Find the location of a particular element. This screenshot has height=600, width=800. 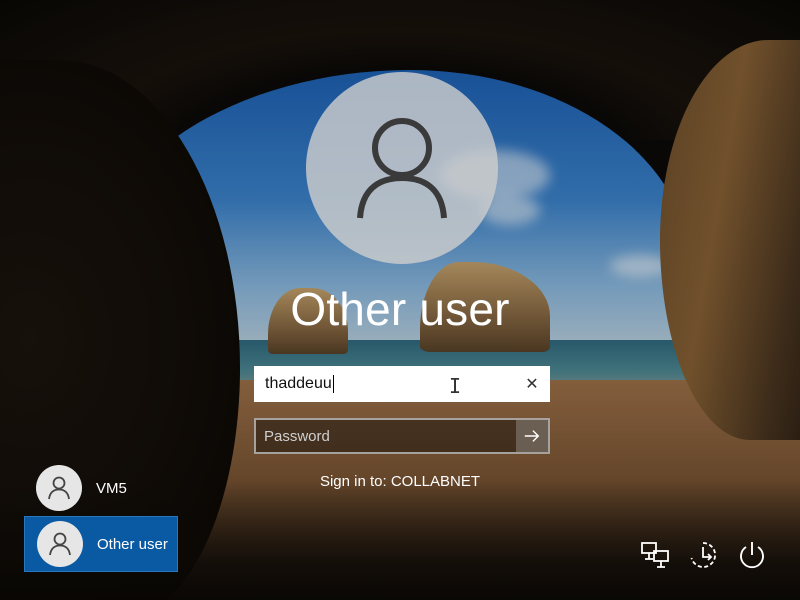

network-icon is located at coordinates (655, 555).